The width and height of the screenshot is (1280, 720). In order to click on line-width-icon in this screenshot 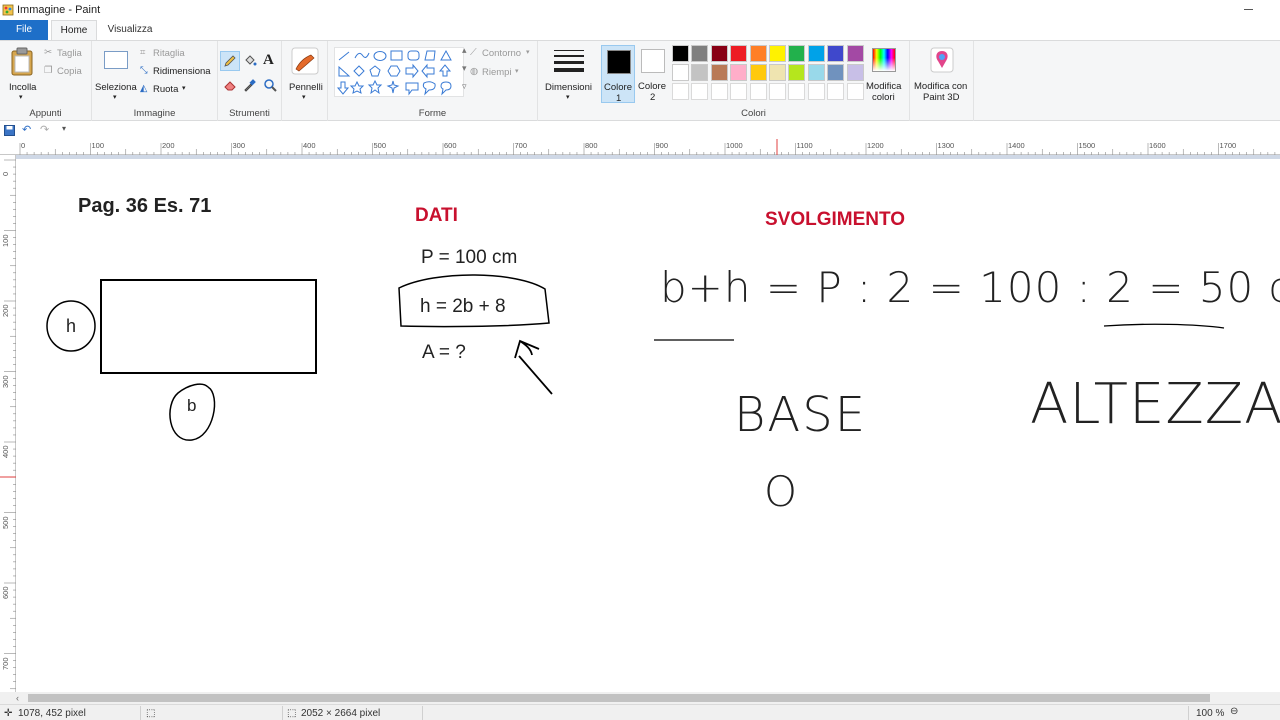, I will do `click(569, 61)`.